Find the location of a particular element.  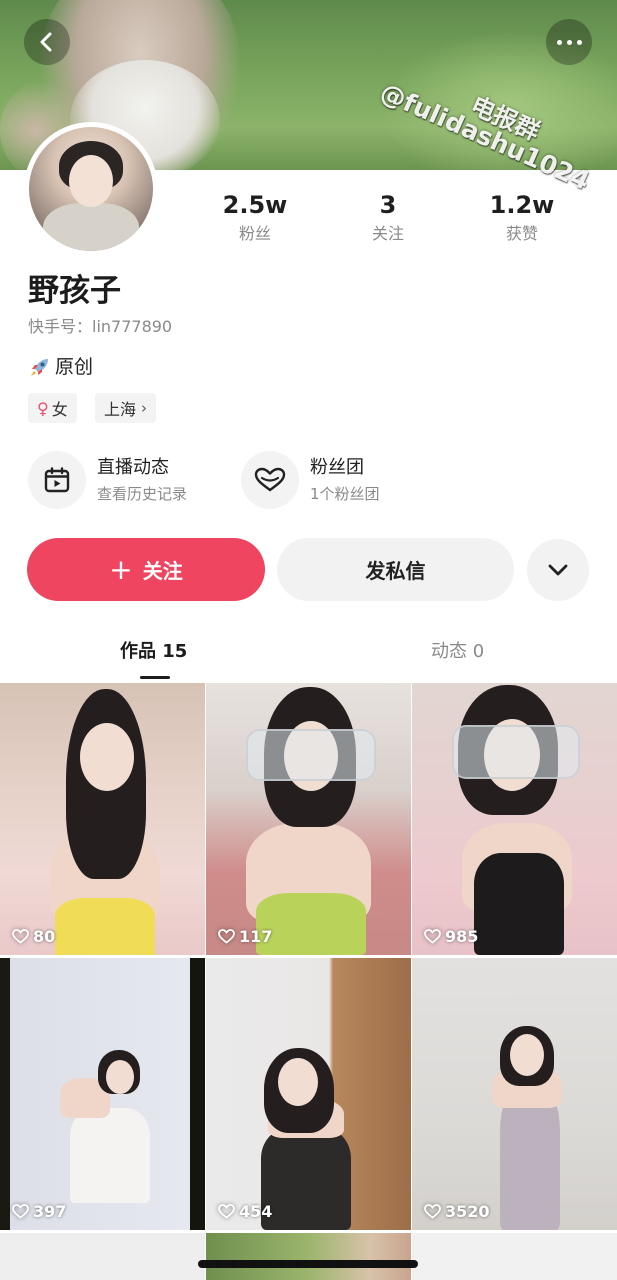

gender-tag: ♀ 女 is located at coordinates (52, 408).